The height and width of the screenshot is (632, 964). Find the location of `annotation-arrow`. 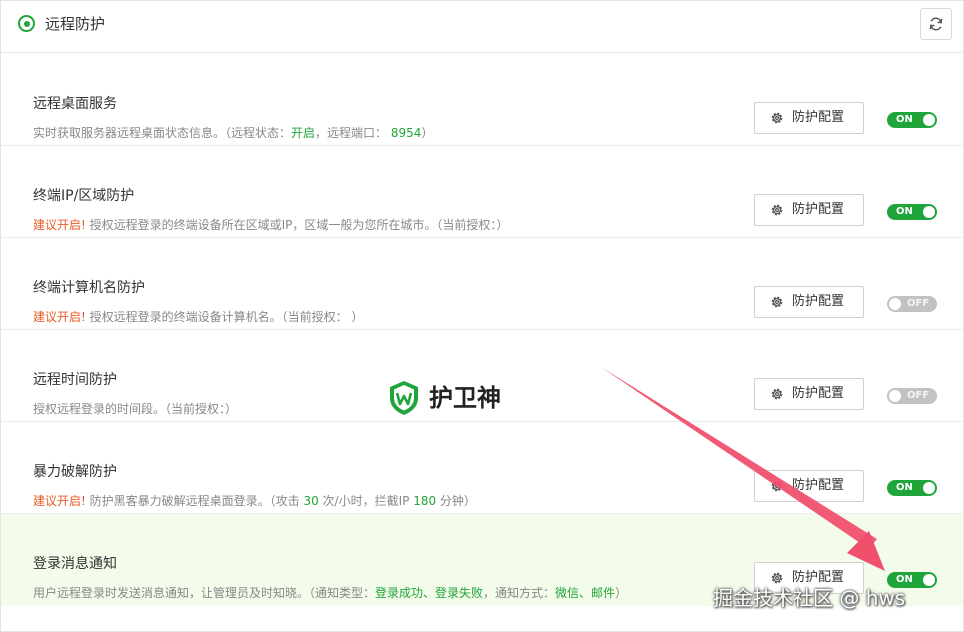

annotation-arrow is located at coordinates (743, 469).